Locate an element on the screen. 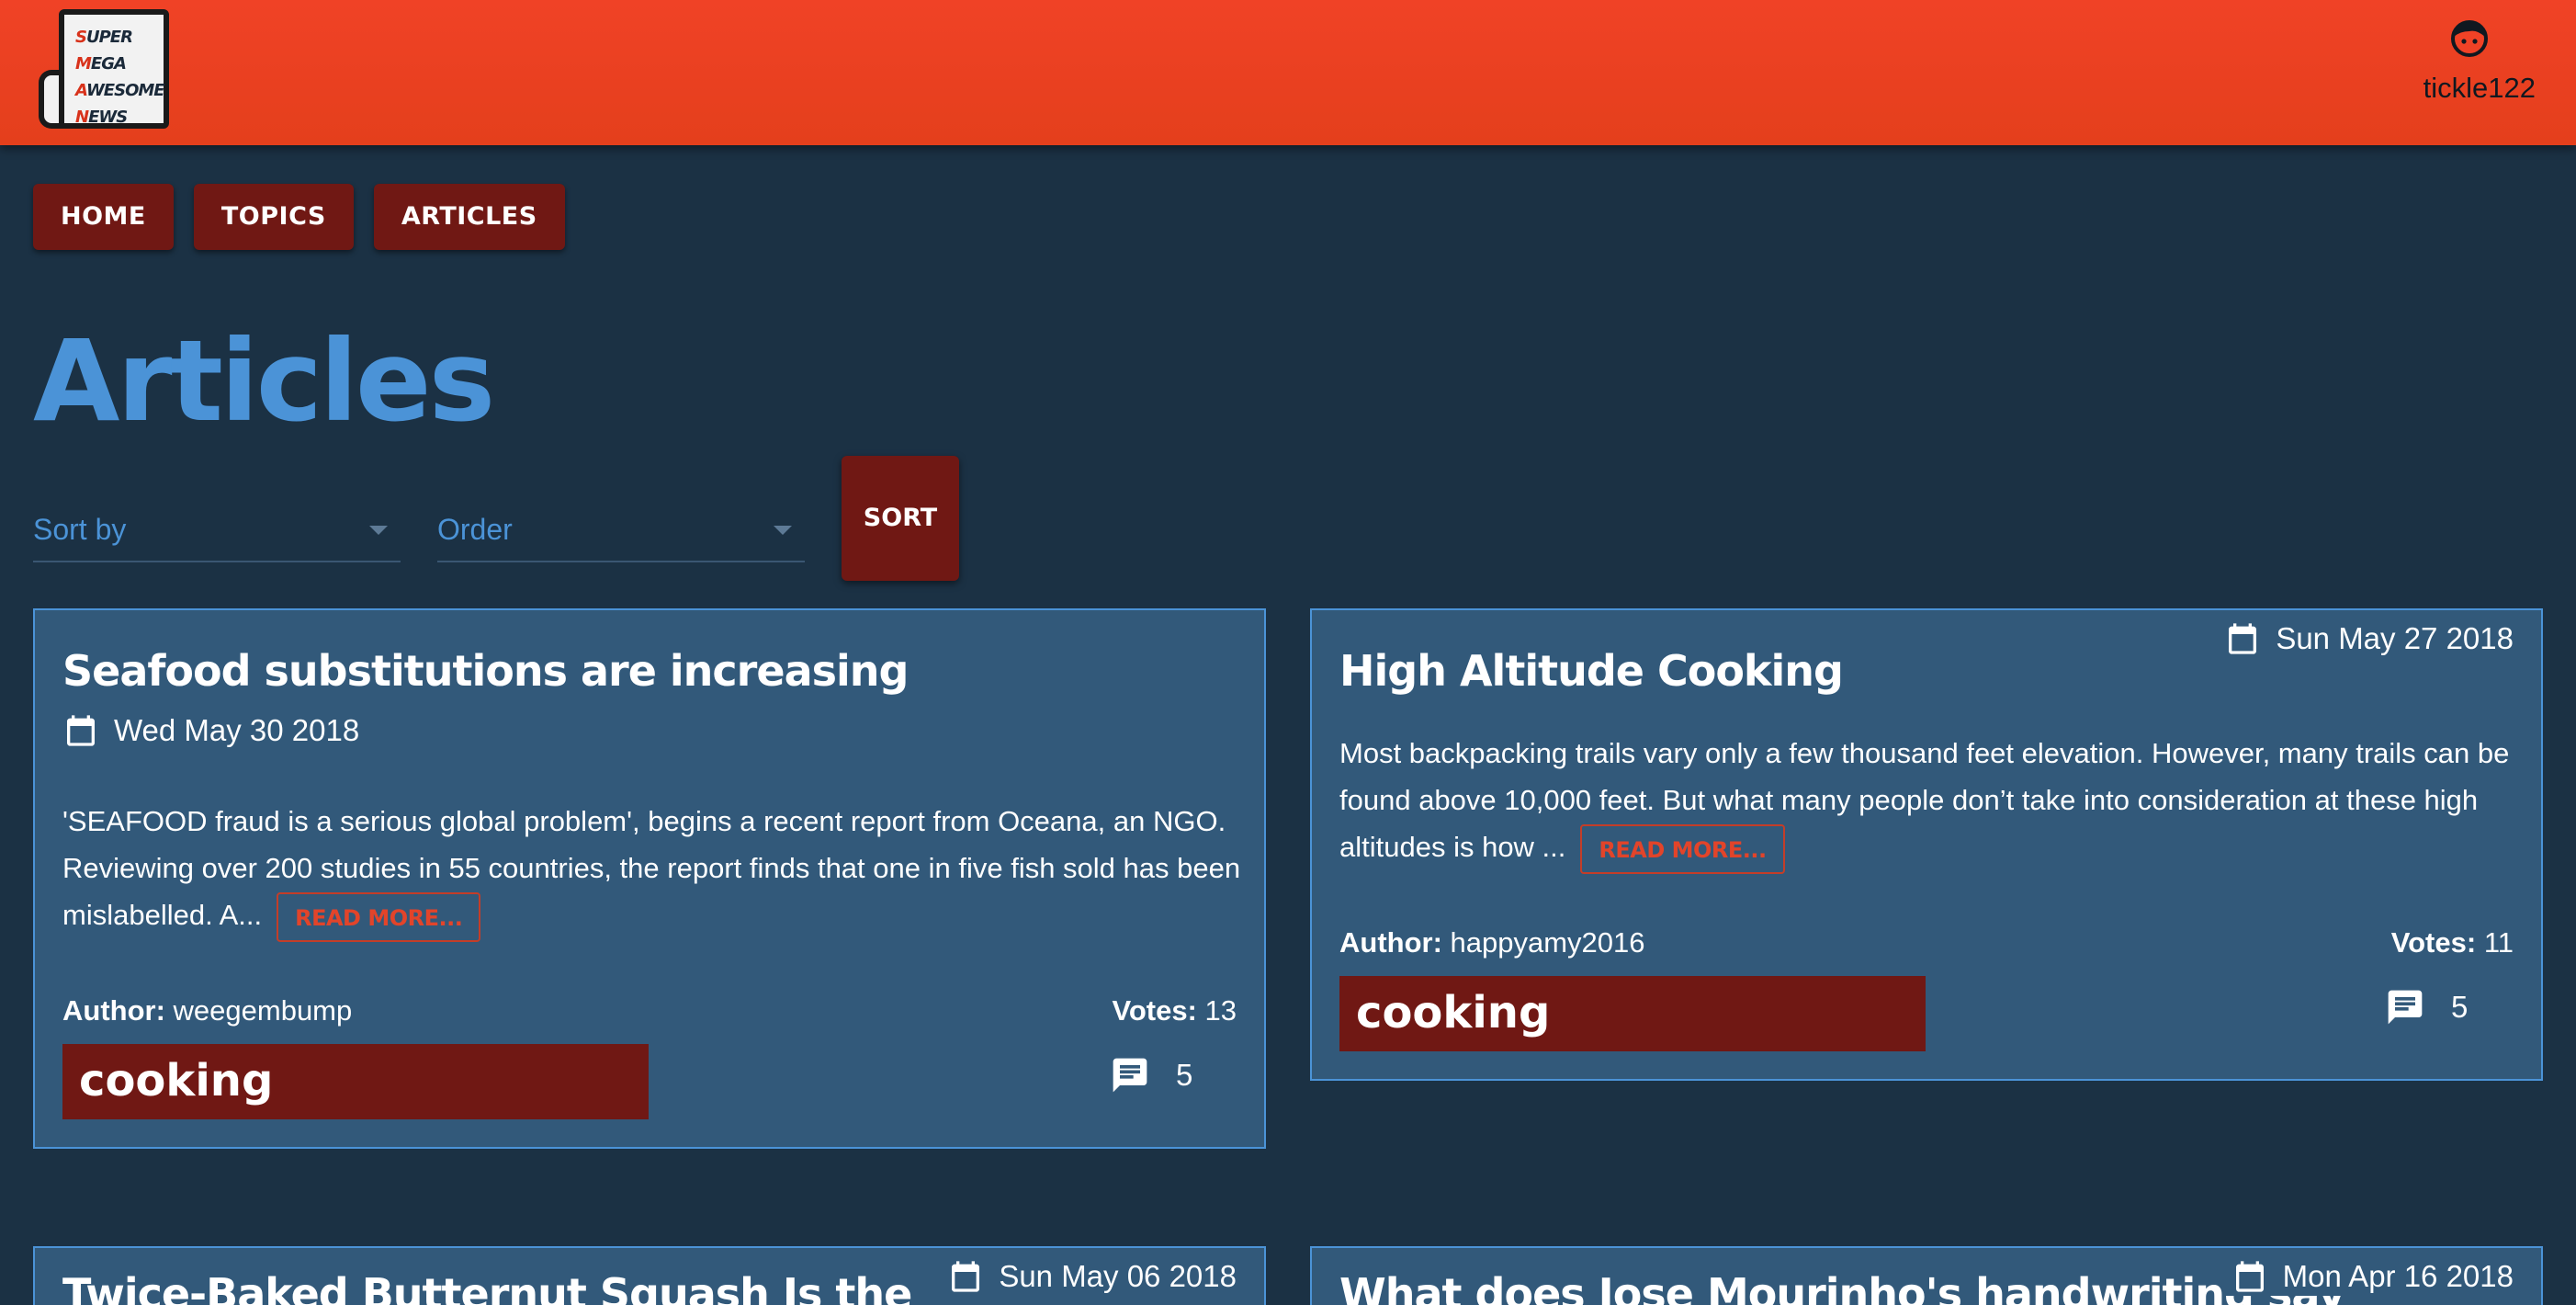  logo-line-4: NEWS is located at coordinates (101, 117).